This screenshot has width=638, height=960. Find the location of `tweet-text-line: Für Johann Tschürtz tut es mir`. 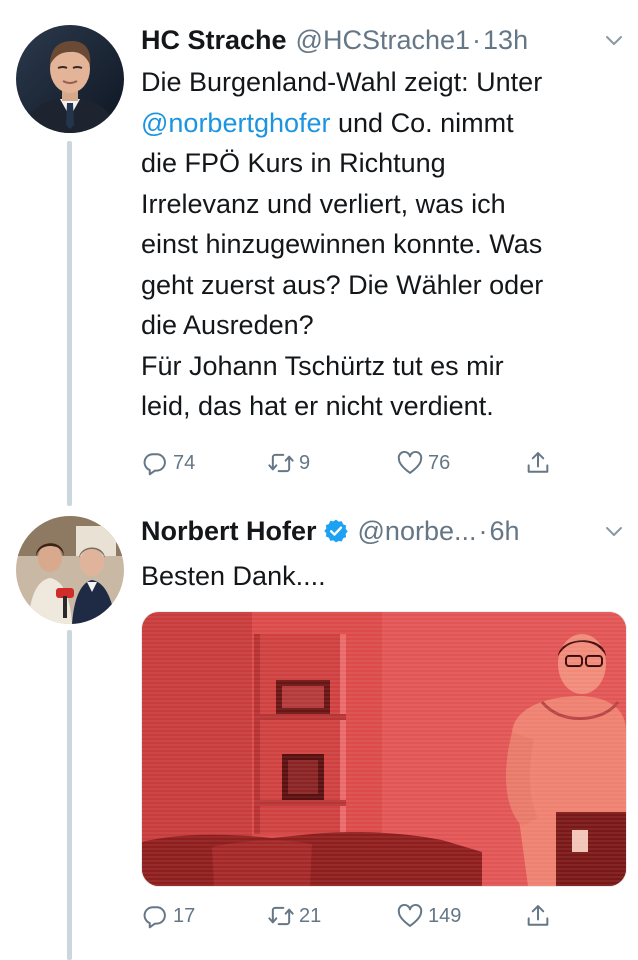

tweet-text-line: Für Johann Tschürtz tut es mir is located at coordinates (382, 366).